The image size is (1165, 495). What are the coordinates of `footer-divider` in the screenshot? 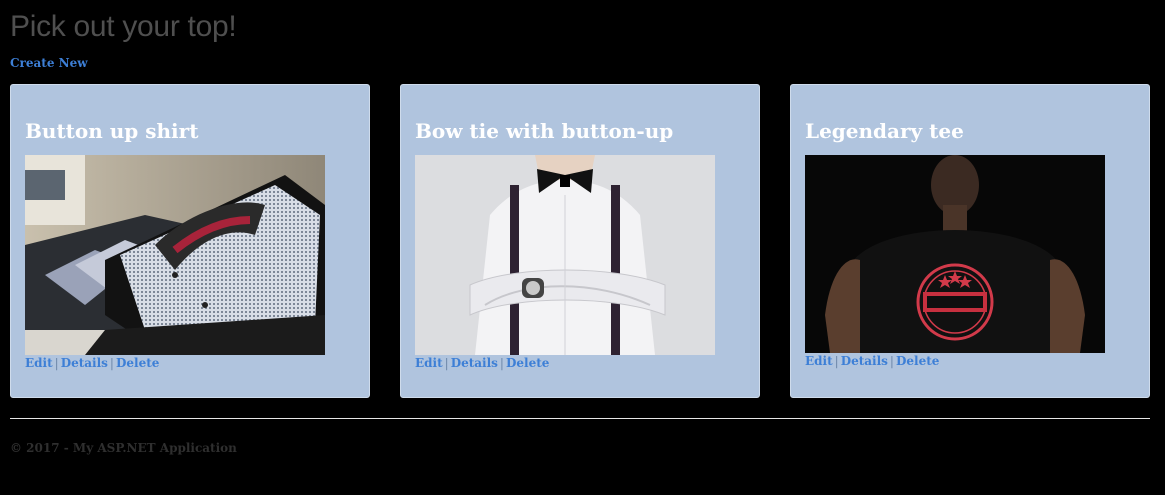 It's located at (580, 418).